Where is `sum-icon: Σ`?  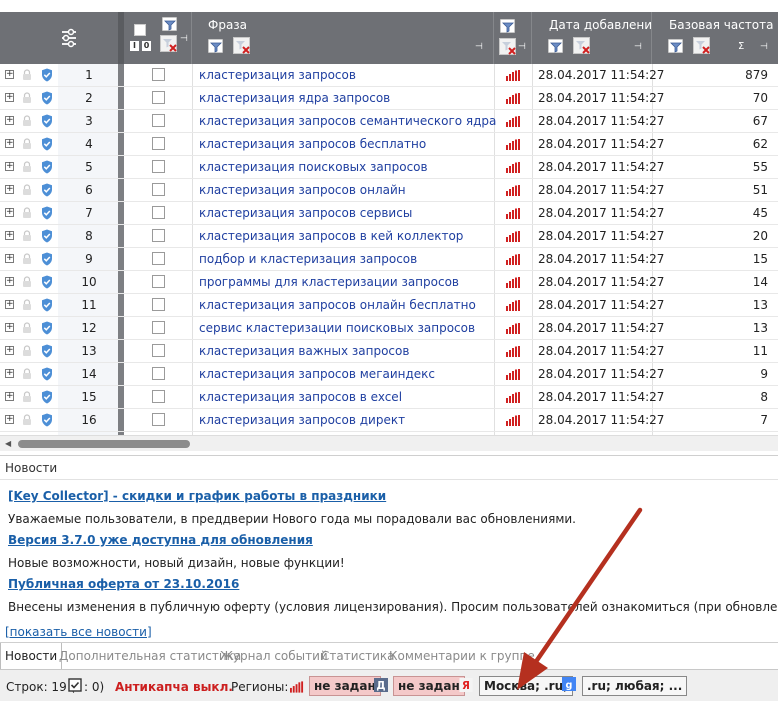 sum-icon: Σ is located at coordinates (741, 46).